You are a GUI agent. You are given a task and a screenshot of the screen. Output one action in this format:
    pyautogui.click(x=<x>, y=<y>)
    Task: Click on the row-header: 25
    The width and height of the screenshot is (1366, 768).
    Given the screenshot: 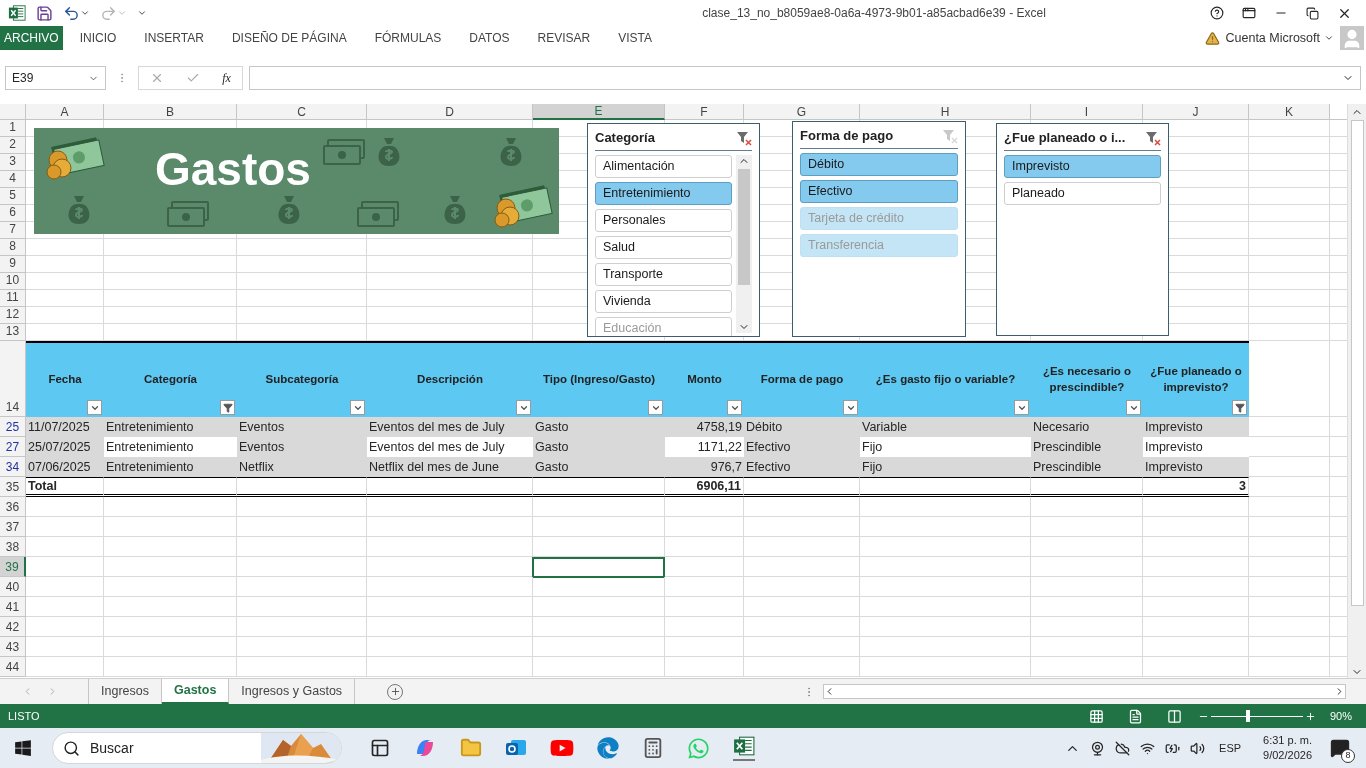 What is the action you would take?
    pyautogui.click(x=13, y=427)
    